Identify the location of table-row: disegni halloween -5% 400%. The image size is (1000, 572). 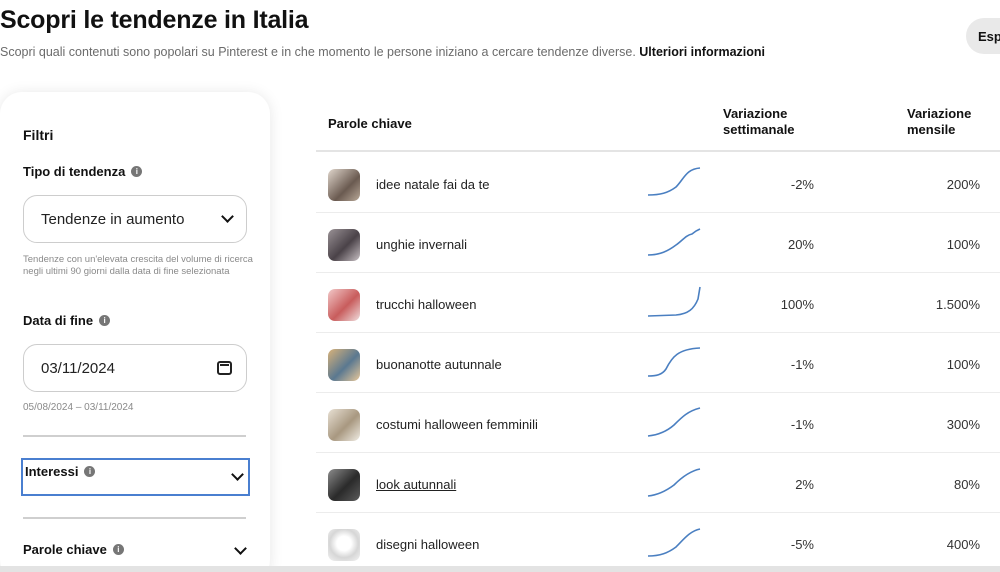
(658, 542).